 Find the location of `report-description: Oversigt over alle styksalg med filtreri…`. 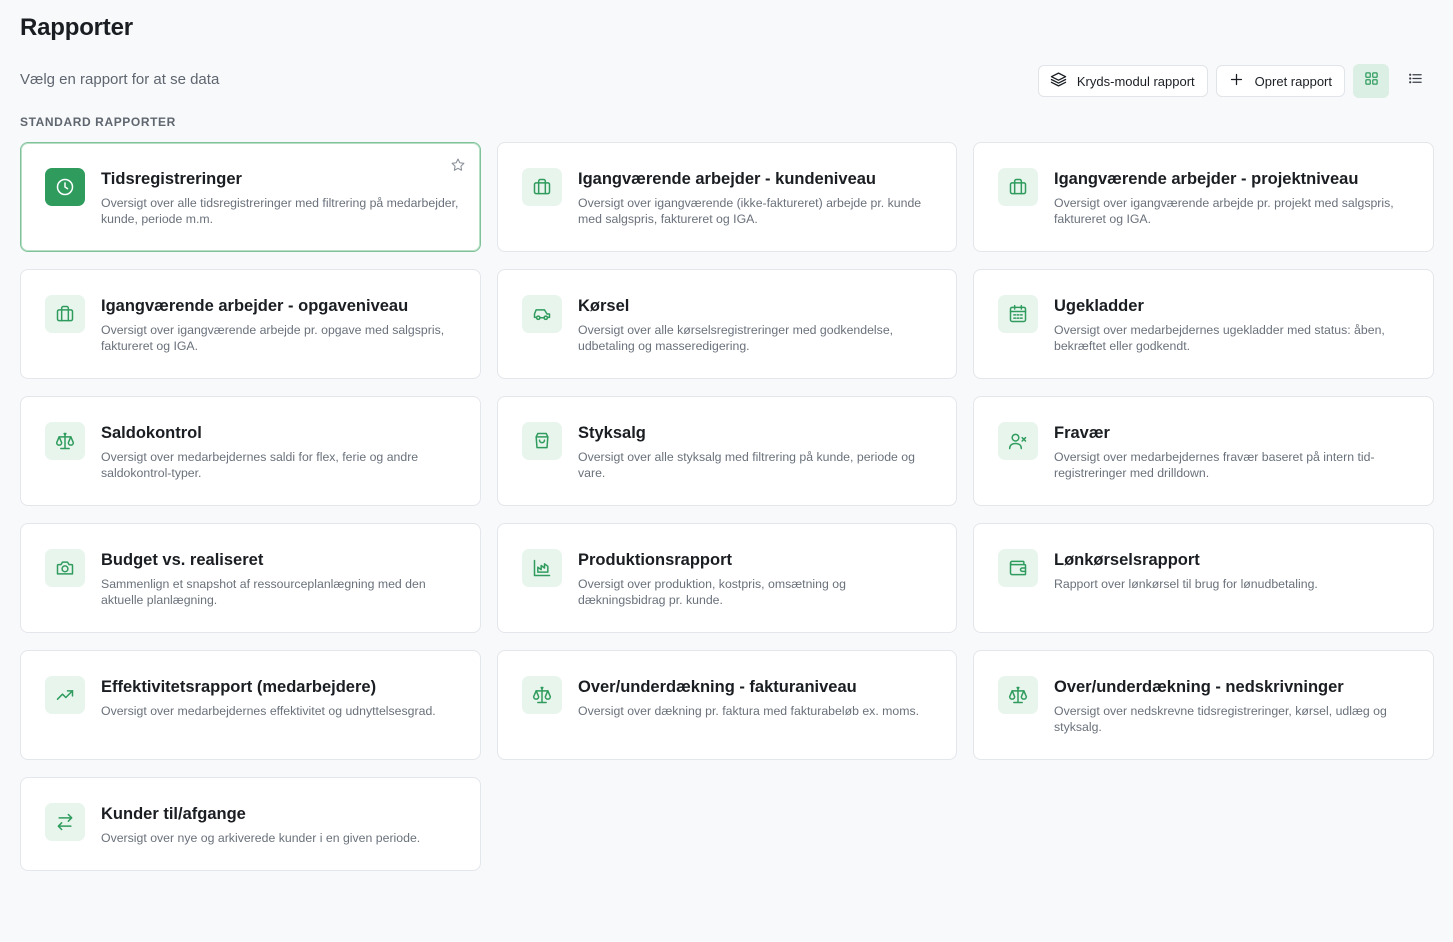

report-description: Oversigt over alle styksalg med filtreri… is located at coordinates (746, 465).